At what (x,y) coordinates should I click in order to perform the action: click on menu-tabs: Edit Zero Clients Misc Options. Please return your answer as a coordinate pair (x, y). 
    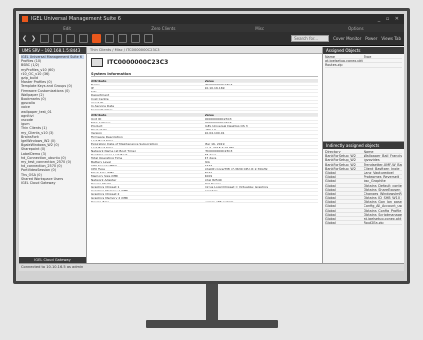
    Looking at the image, I should click on (211, 28).